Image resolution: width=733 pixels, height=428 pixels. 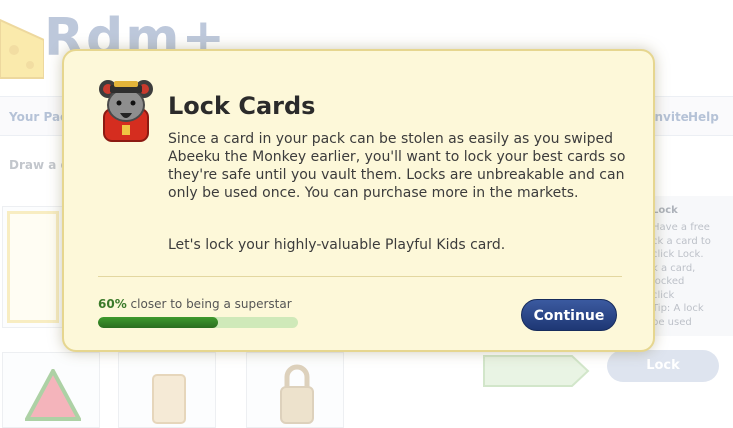 What do you see at coordinates (242, 106) in the screenshot?
I see `dialog-title: Lock Cards` at bounding box center [242, 106].